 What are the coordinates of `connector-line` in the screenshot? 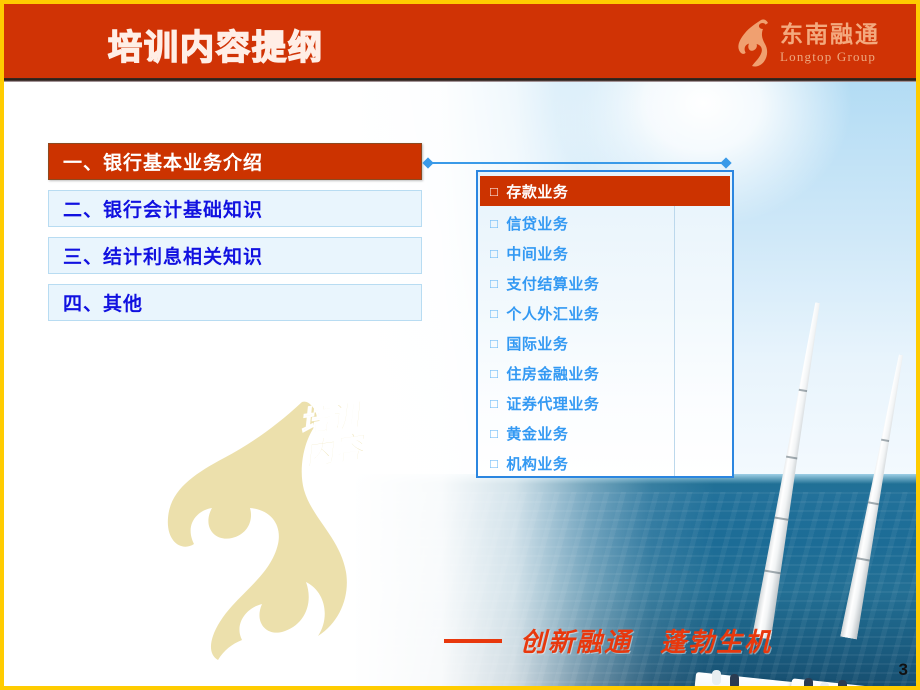 It's located at (577, 163).